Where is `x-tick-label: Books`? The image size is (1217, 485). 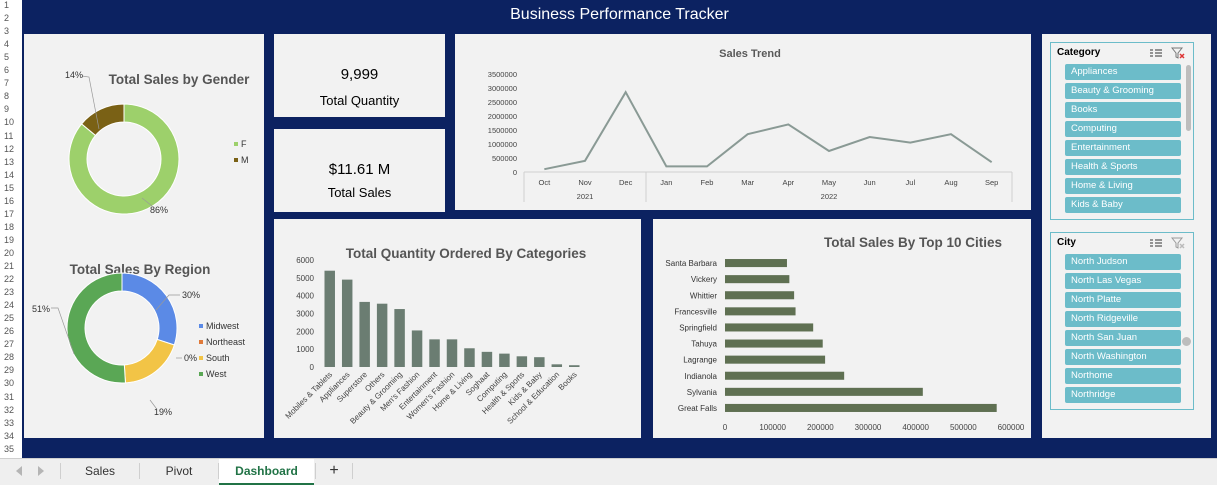
x-tick-label: Books is located at coordinates (568, 381).